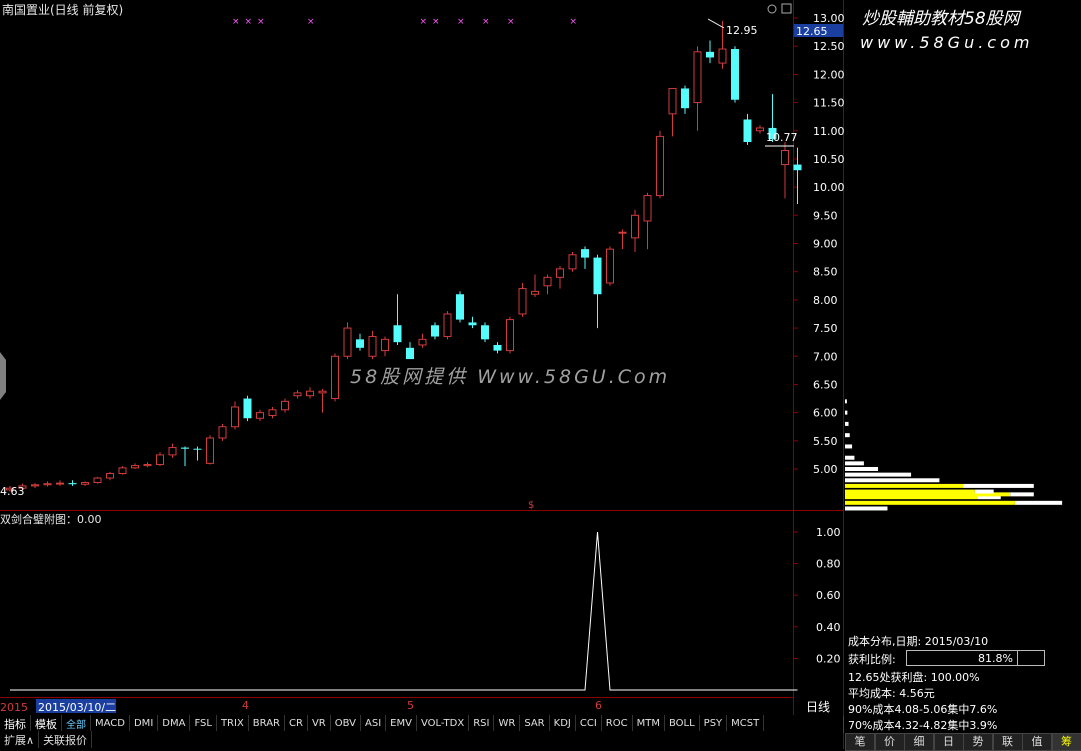 This screenshot has width=1081, height=751. I want to click on toolbar-item-kdj: KDJ, so click(563, 723).